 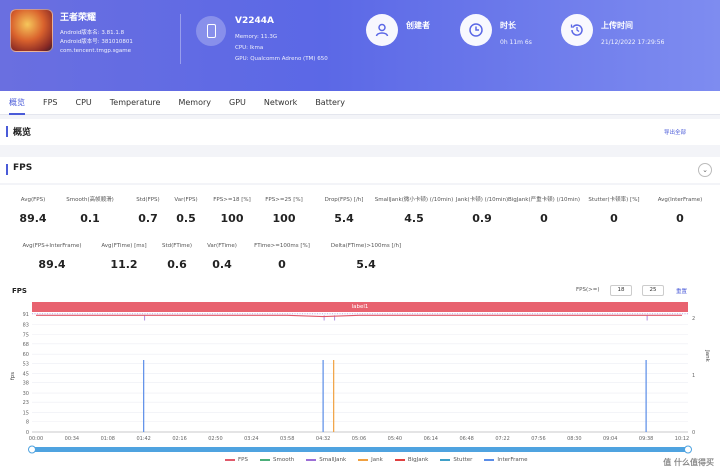 What do you see at coordinates (653, 290) in the screenshot?
I see `fps-threshold-input-2: 25` at bounding box center [653, 290].